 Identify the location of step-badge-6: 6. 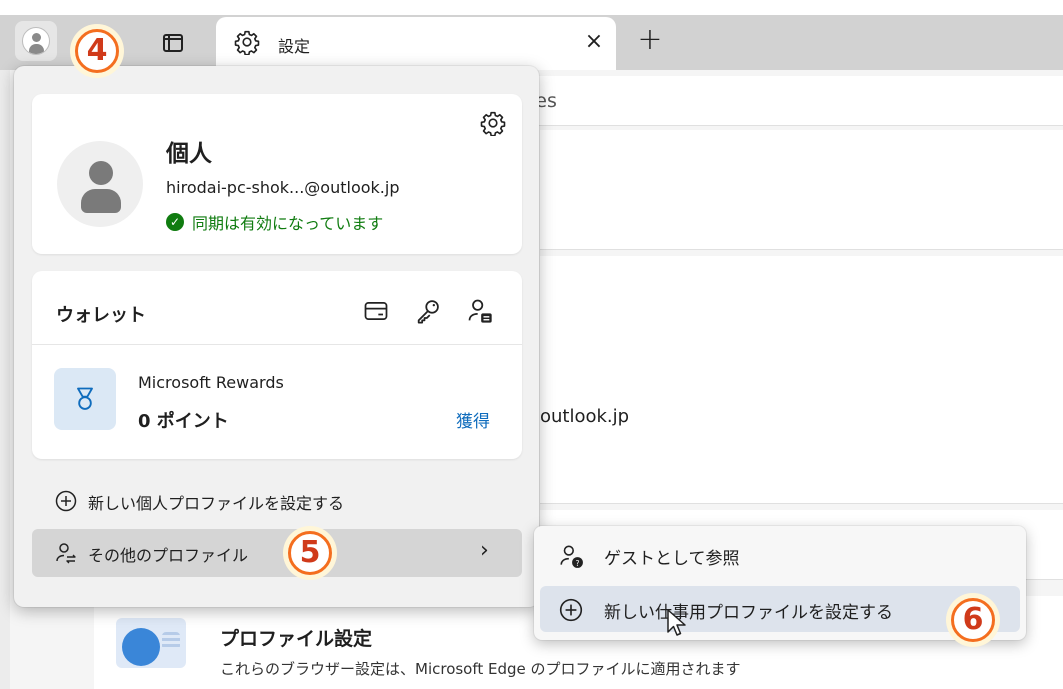
(973, 620).